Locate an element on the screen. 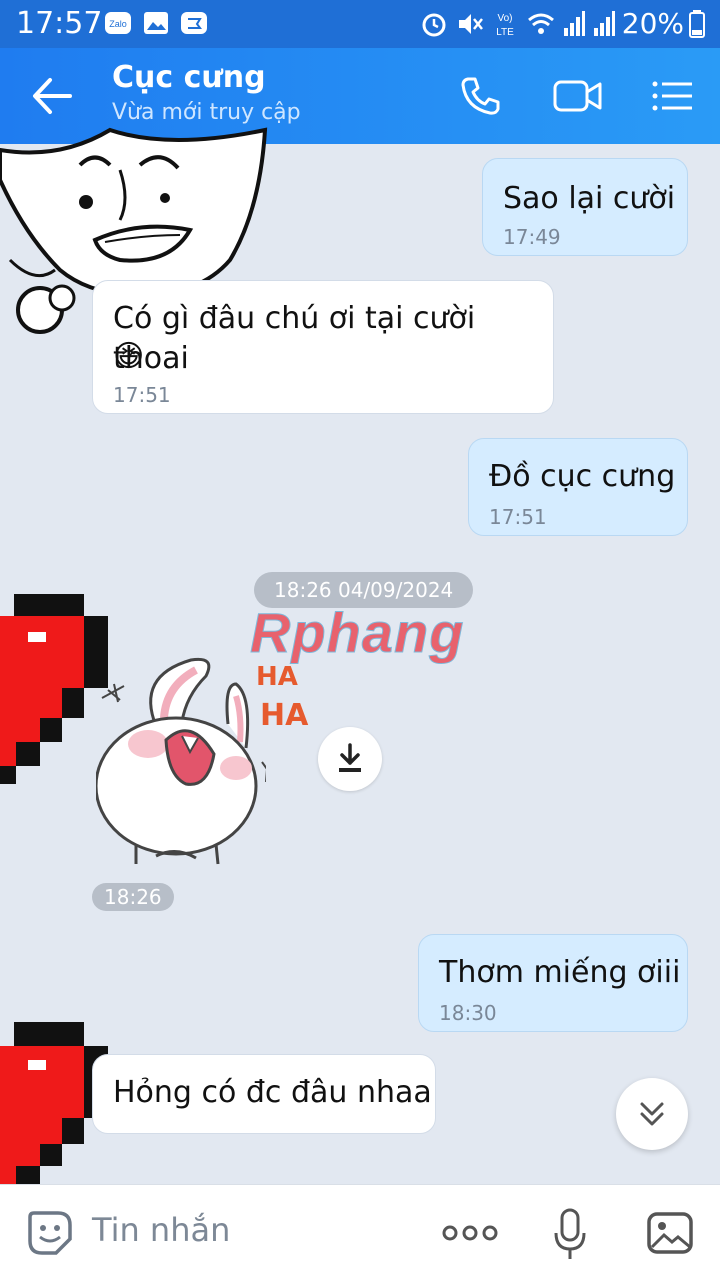 The height and width of the screenshot is (1281, 720). volte-icon: Vo) LTE is located at coordinates (505, 25).